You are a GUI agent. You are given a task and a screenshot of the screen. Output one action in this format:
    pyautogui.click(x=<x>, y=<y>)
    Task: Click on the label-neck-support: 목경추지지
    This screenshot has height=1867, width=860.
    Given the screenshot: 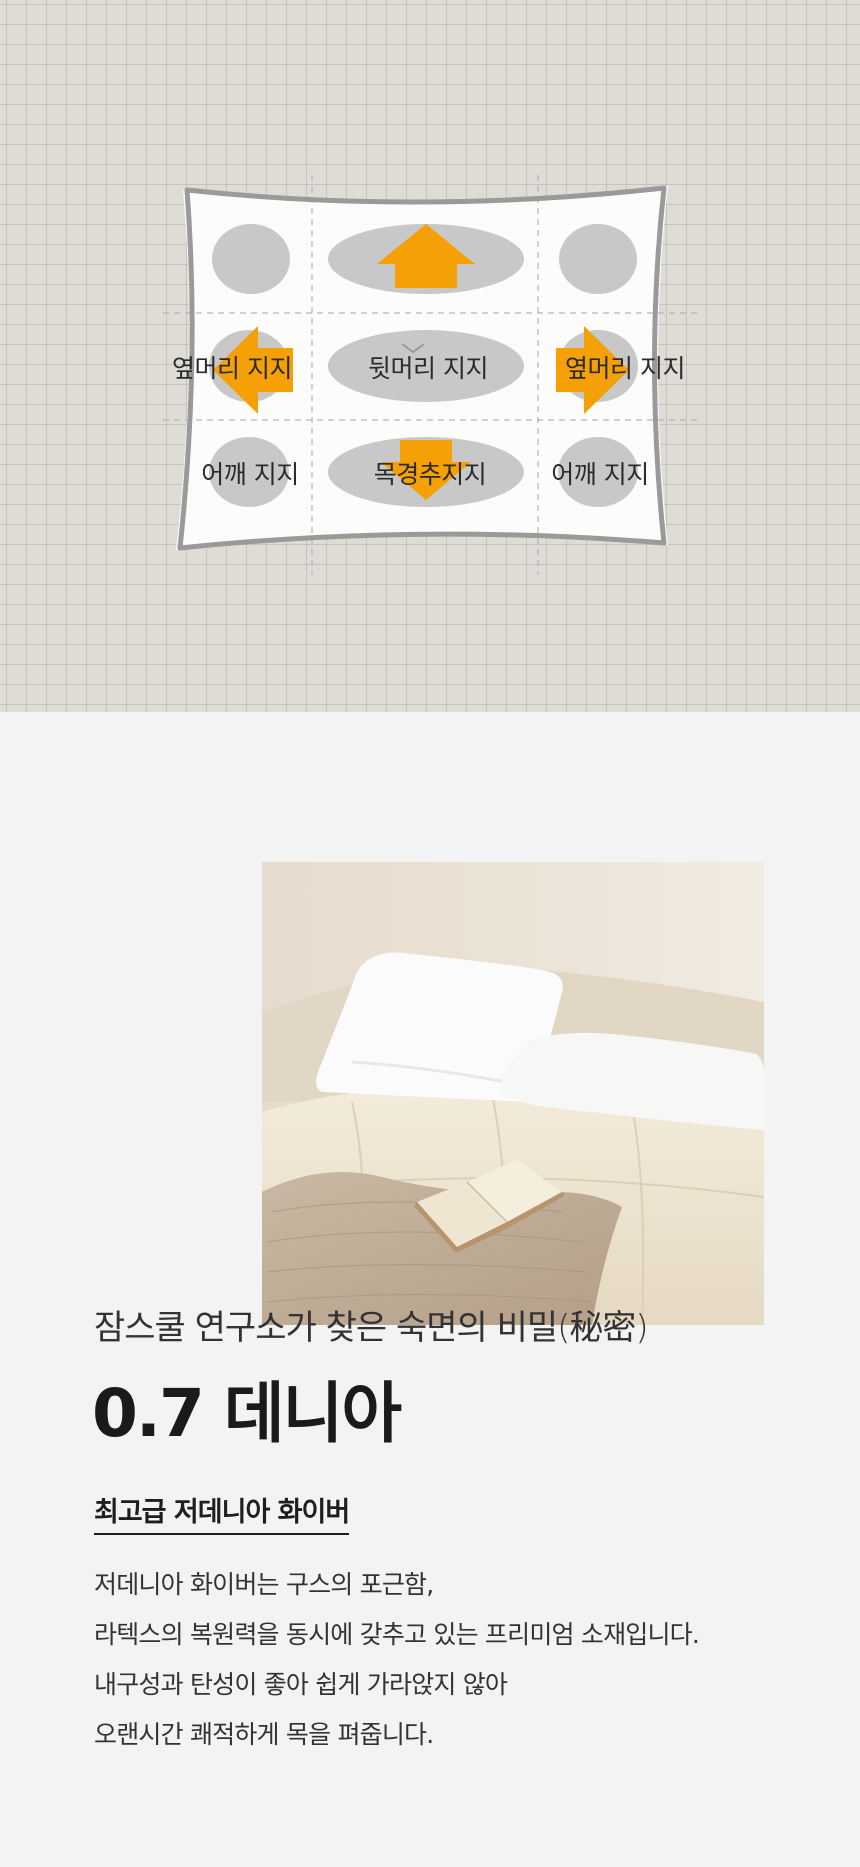 What is the action you would take?
    pyautogui.click(x=430, y=474)
    